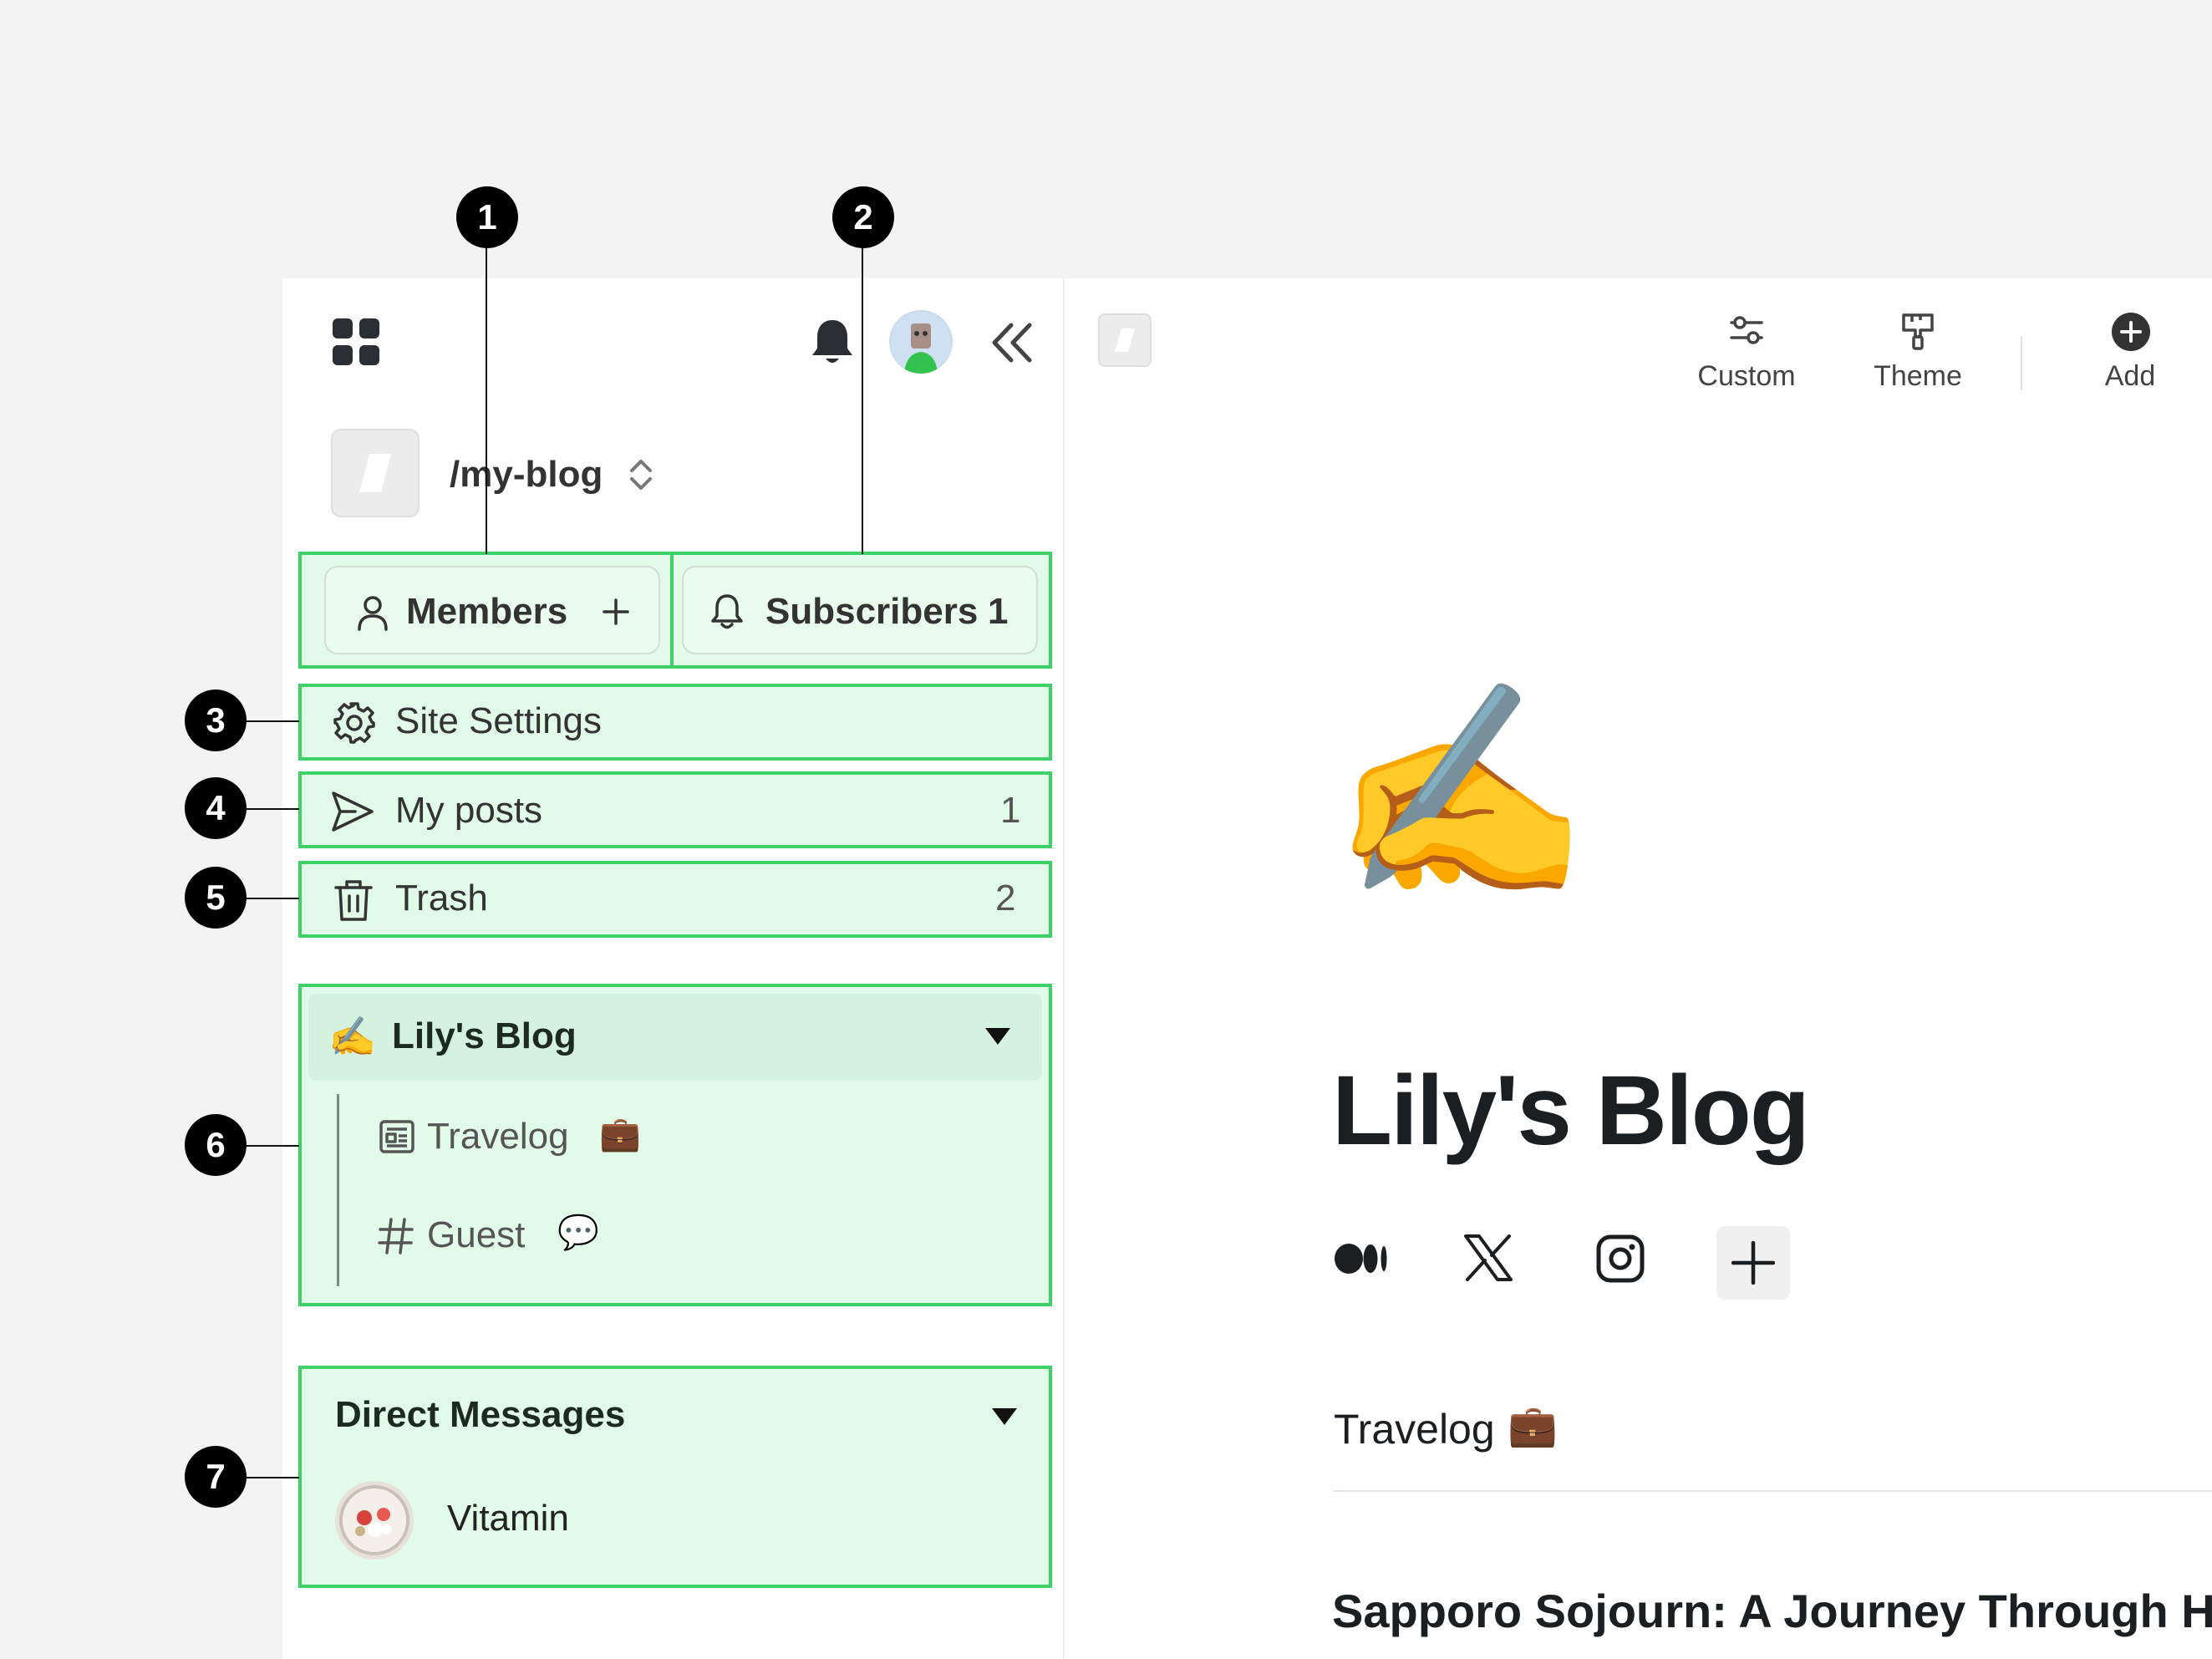  I want to click on theme-label: Theme, so click(1918, 376).